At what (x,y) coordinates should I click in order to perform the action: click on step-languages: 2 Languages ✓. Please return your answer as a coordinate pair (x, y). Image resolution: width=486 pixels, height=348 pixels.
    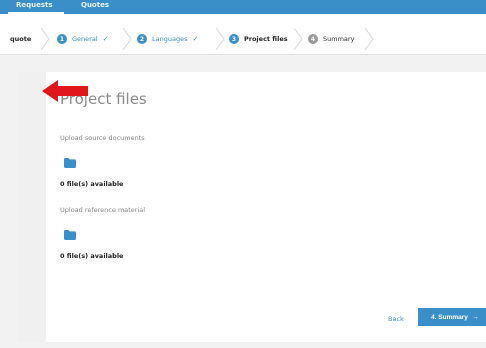
    Looking at the image, I should click on (167, 39).